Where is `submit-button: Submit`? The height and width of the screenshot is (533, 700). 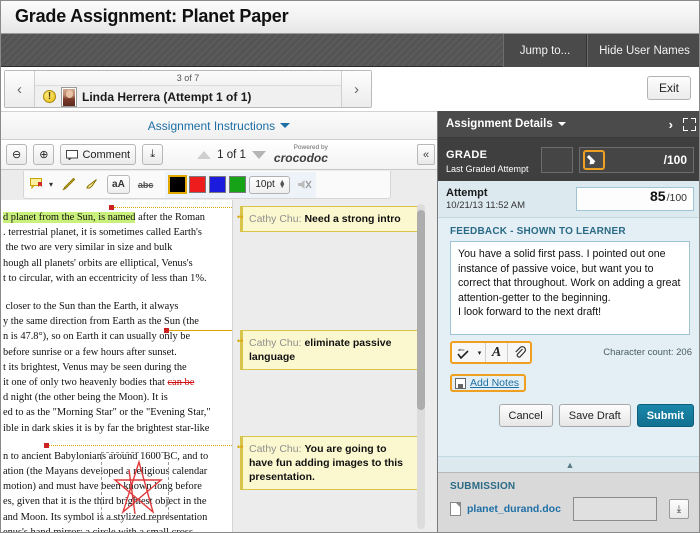 submit-button: Submit is located at coordinates (665, 415).